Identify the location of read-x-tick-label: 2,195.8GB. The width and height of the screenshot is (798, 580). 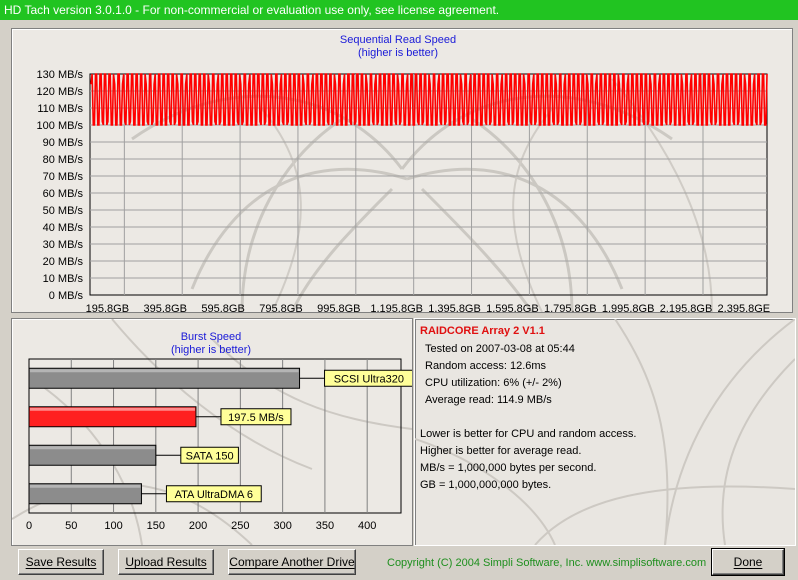
(686, 307).